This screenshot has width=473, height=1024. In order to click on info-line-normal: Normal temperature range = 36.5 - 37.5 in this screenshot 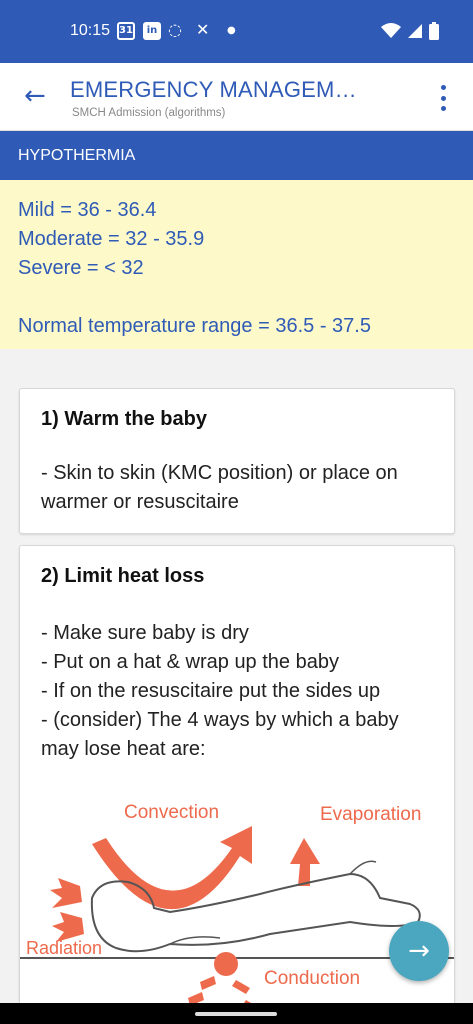, I will do `click(194, 326)`.